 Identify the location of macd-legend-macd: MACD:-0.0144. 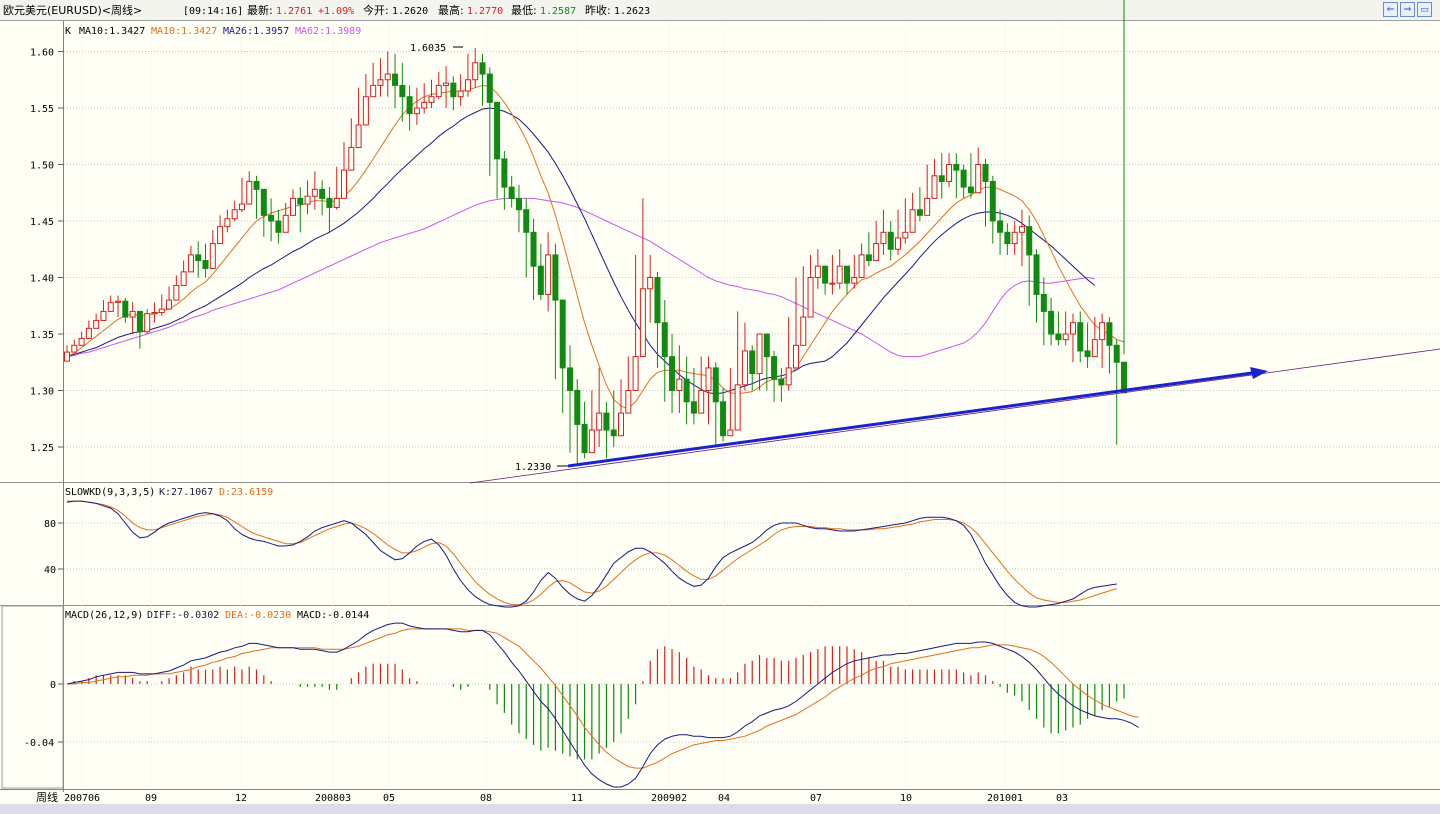
(333, 615).